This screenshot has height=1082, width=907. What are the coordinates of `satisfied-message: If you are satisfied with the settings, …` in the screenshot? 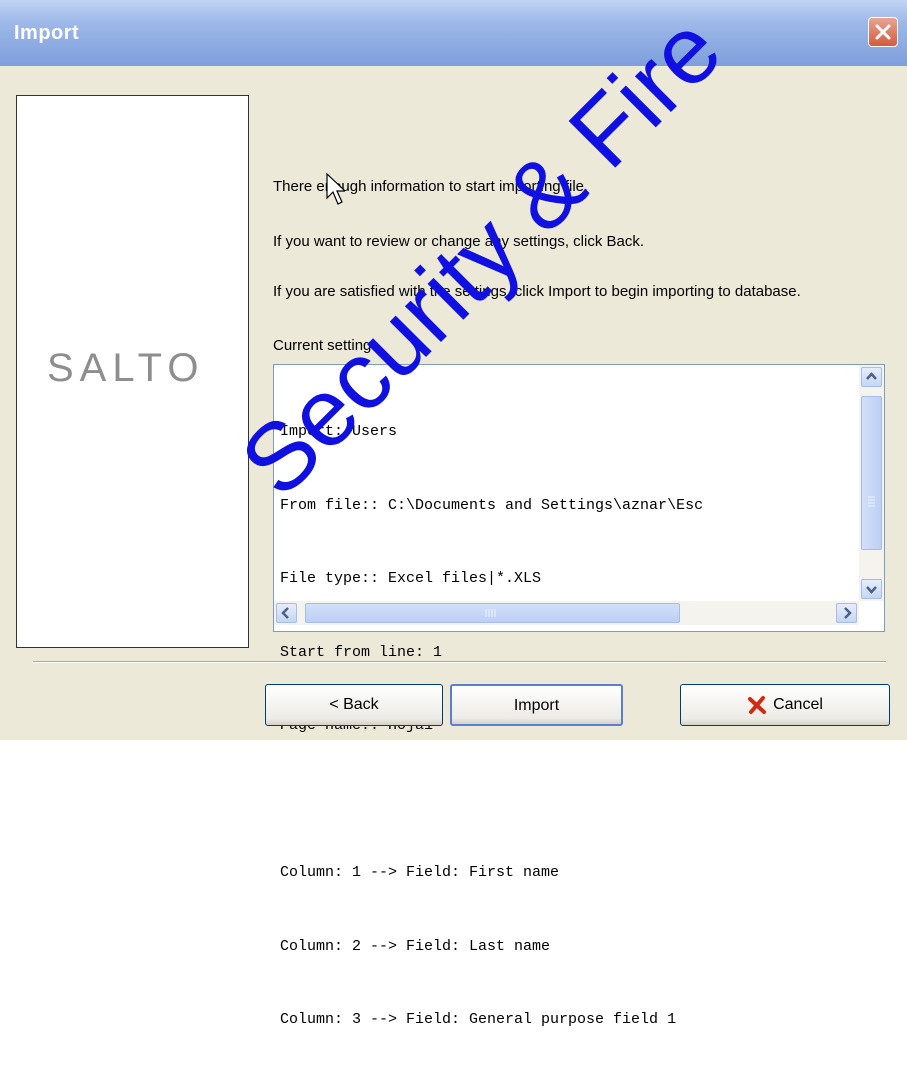 It's located at (537, 291).